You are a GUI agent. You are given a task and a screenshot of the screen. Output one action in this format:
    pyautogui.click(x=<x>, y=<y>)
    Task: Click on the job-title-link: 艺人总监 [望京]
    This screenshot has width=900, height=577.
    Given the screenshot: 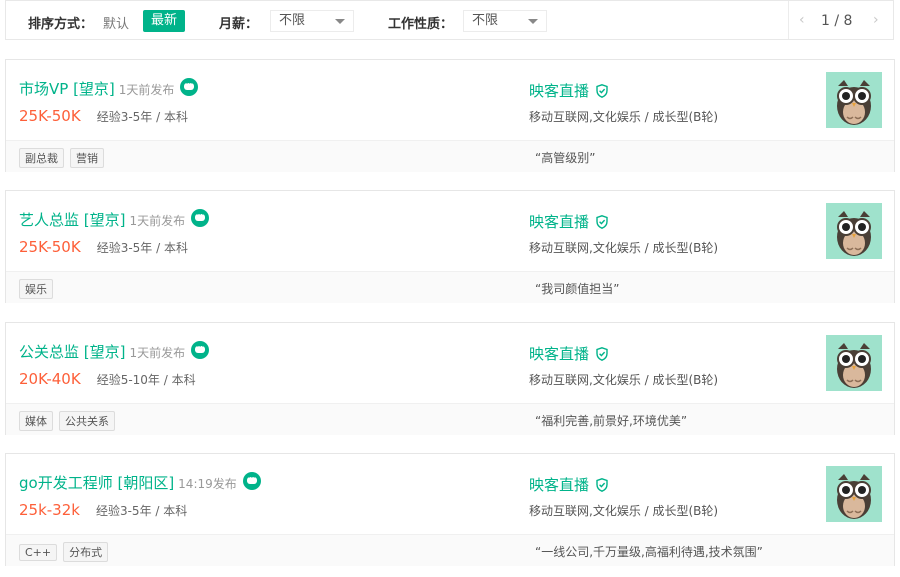 What is the action you would take?
    pyautogui.click(x=72, y=220)
    